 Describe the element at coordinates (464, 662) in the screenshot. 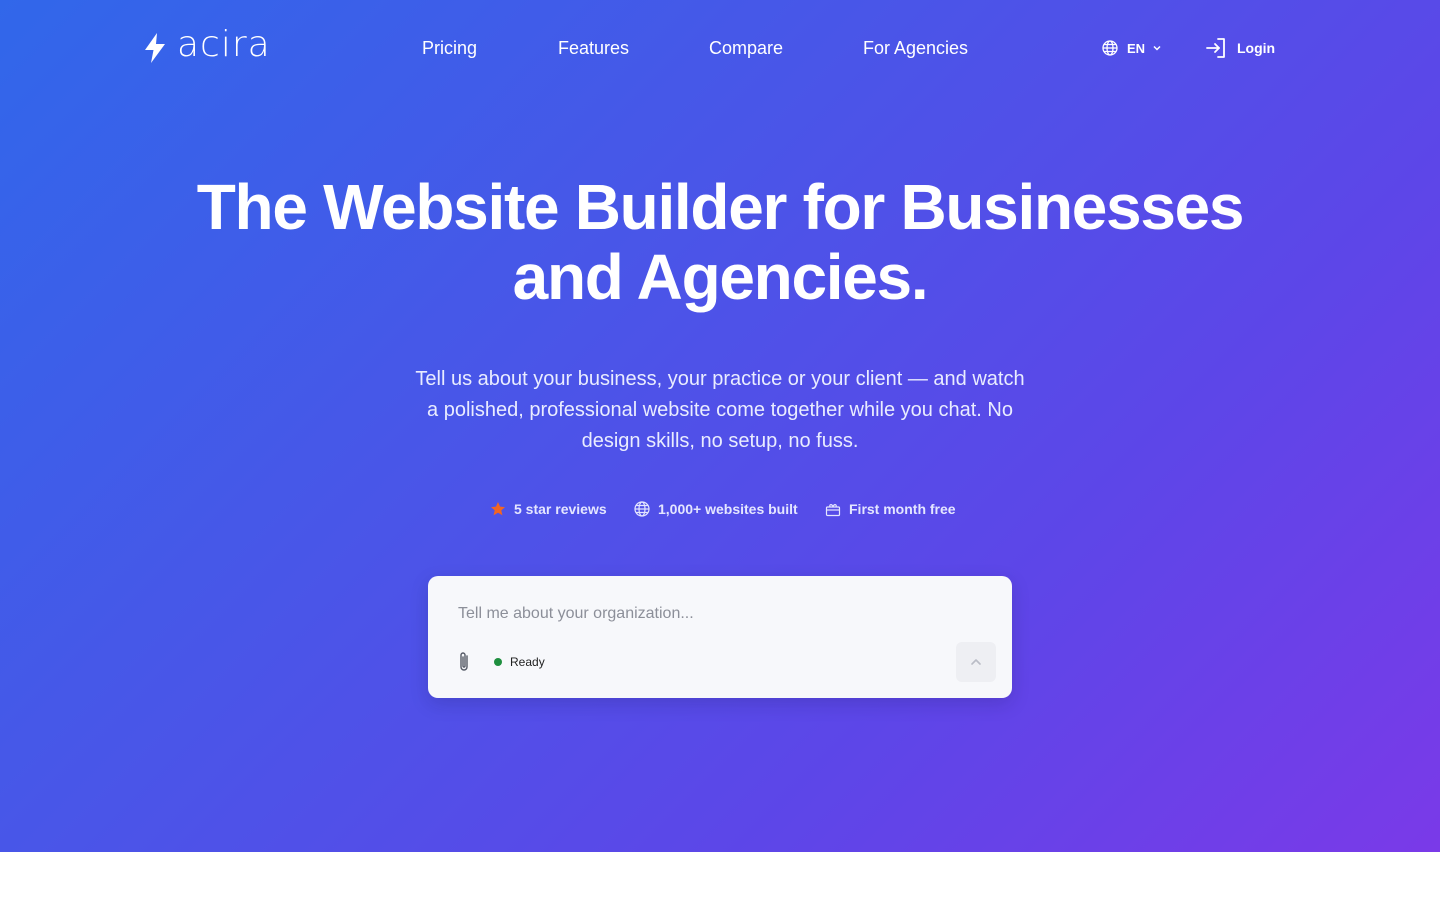

I see `paperclip-icon` at that location.